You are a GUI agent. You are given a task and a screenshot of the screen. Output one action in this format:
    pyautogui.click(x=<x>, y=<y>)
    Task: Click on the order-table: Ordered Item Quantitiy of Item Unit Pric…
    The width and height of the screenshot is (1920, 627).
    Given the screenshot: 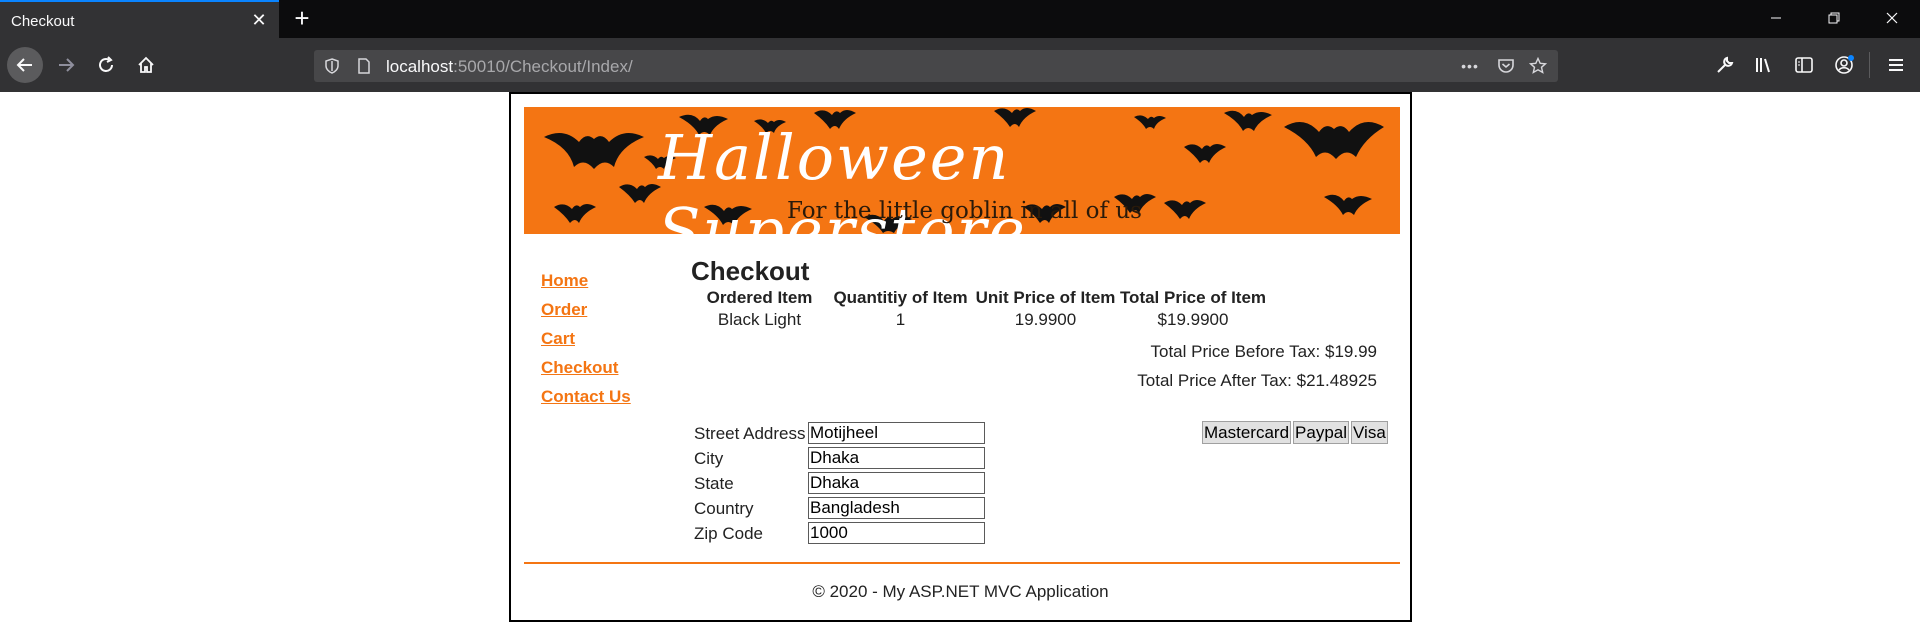 What is the action you would take?
    pyautogui.click(x=1047, y=309)
    